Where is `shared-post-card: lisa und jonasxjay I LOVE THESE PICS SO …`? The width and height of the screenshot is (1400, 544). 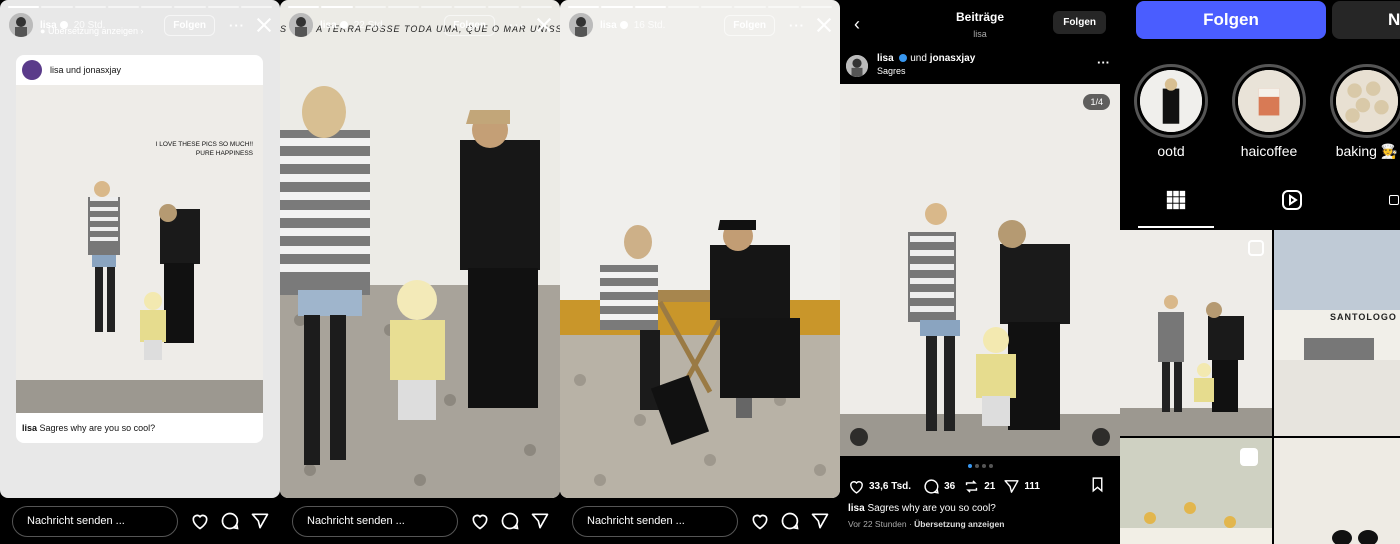
shared-post-card: lisa und jonasxjay I LOVE THESE PICS SO … is located at coordinates (139, 249).